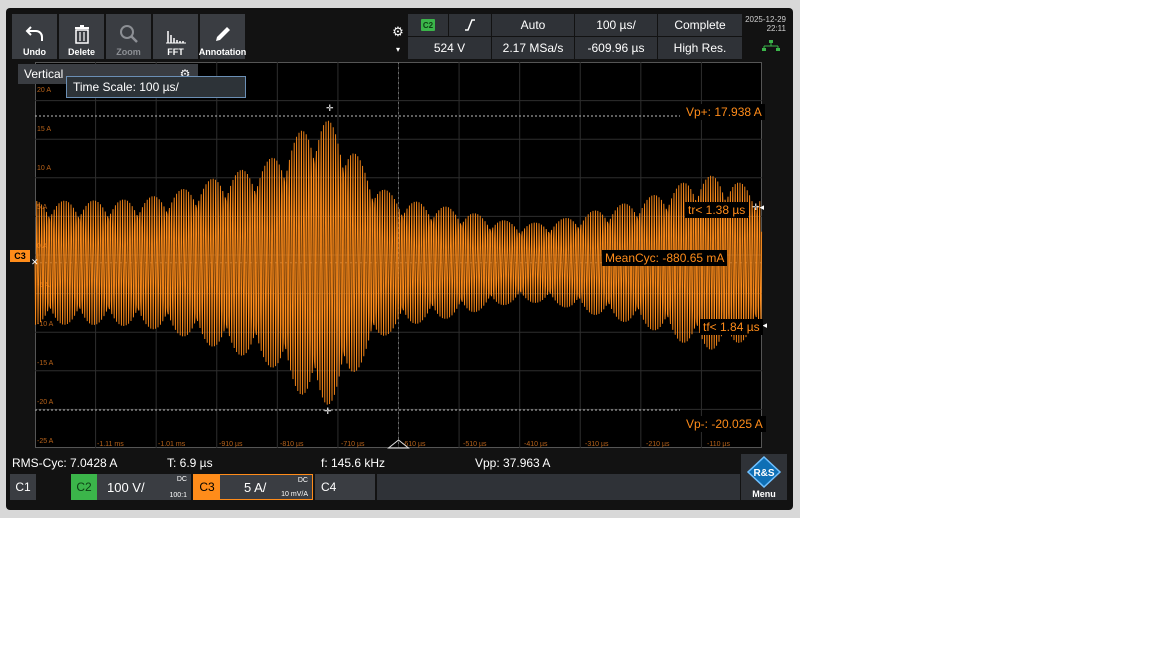  I want to click on c3-coupling: DC, so click(302, 480).